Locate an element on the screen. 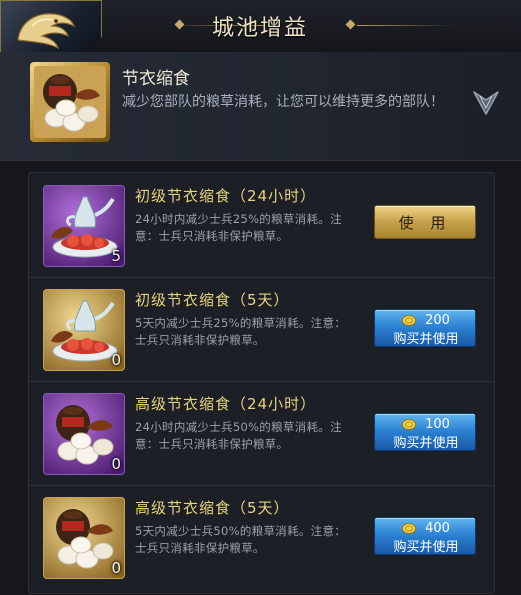 This screenshot has width=521, height=595. price-value: 100 is located at coordinates (437, 424).